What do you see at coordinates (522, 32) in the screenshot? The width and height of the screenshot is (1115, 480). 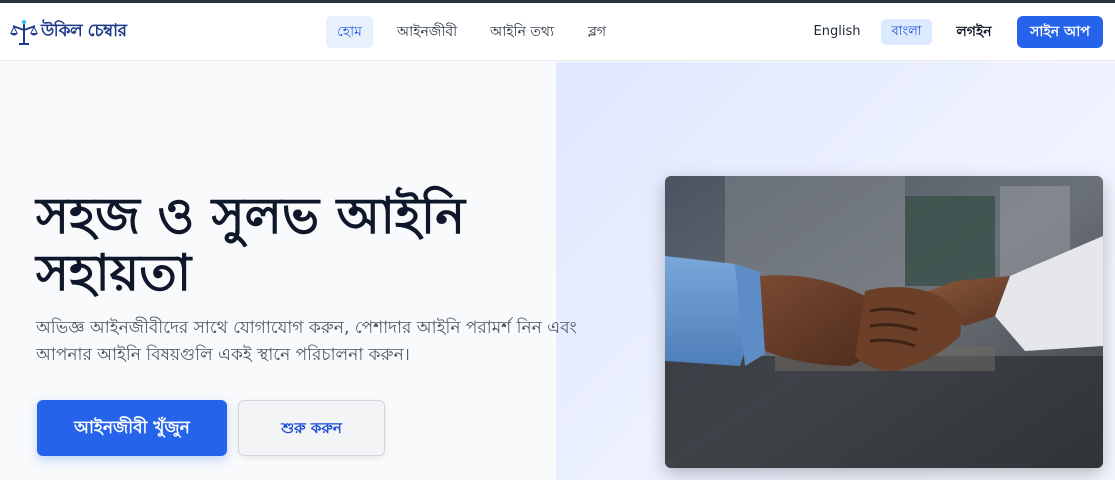 I see `nav-link-legal-info: আইনি তথ্য` at bounding box center [522, 32].